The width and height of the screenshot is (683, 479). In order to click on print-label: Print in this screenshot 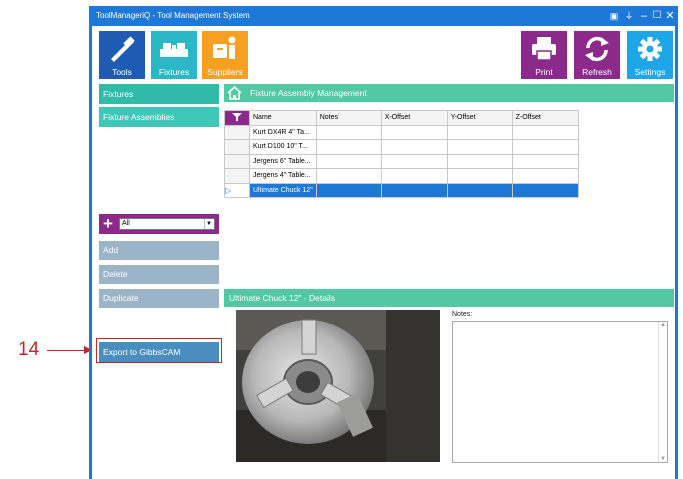, I will do `click(544, 72)`.